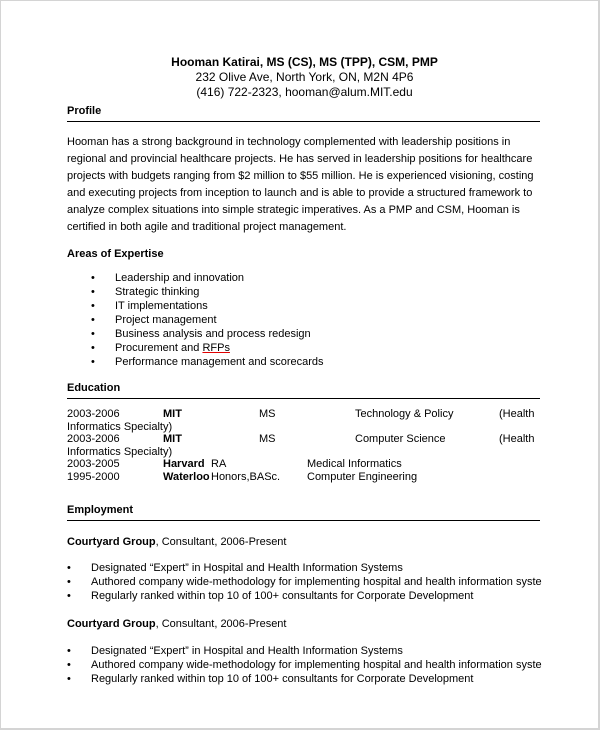 This screenshot has height=731, width=600. Describe the element at coordinates (303, 390) in the screenshot. I see `section-heading-education: Education` at that location.